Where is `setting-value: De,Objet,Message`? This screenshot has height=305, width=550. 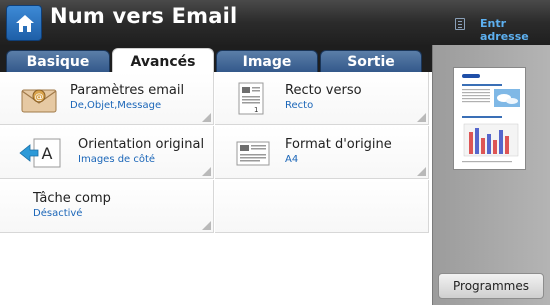 setting-value: De,Objet,Message is located at coordinates (116, 105).